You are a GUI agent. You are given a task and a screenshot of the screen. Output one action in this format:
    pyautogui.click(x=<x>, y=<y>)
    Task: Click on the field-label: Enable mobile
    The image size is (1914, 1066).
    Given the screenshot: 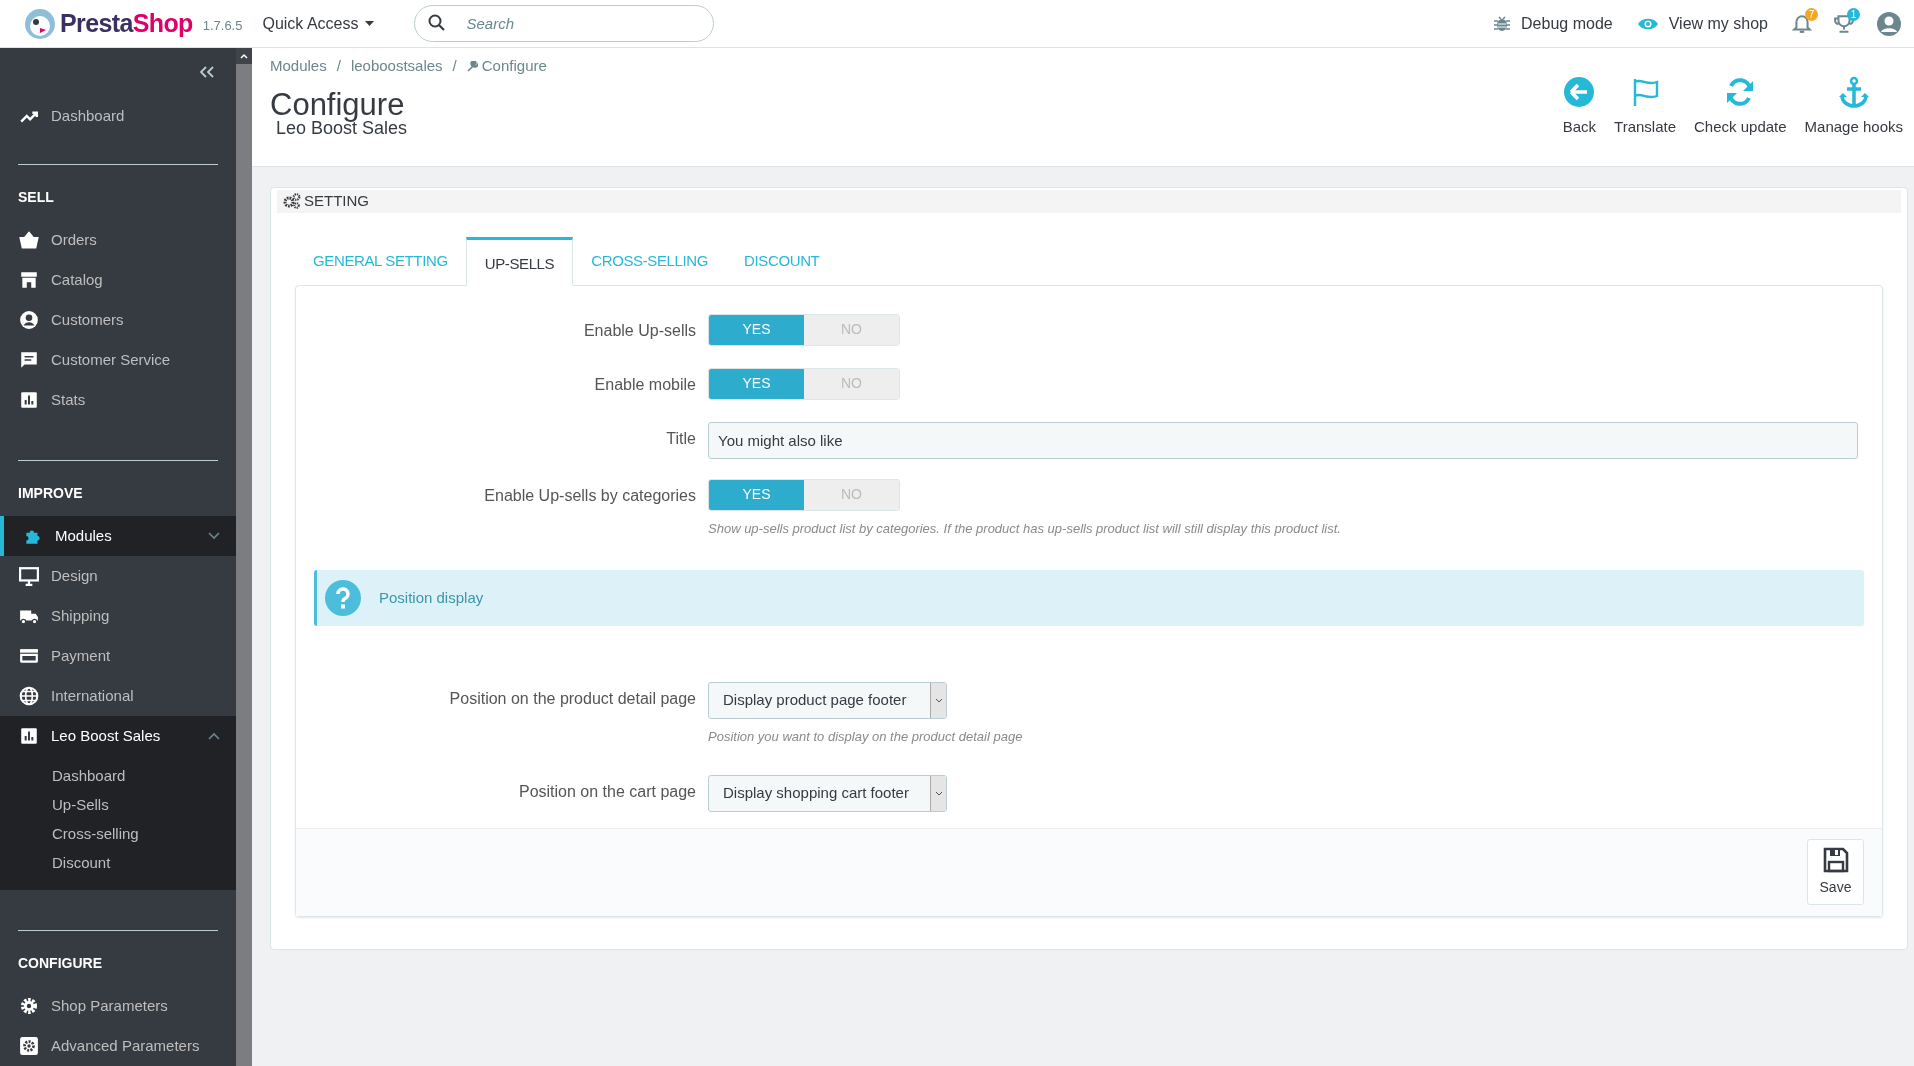 What is the action you would take?
    pyautogui.click(x=645, y=384)
    